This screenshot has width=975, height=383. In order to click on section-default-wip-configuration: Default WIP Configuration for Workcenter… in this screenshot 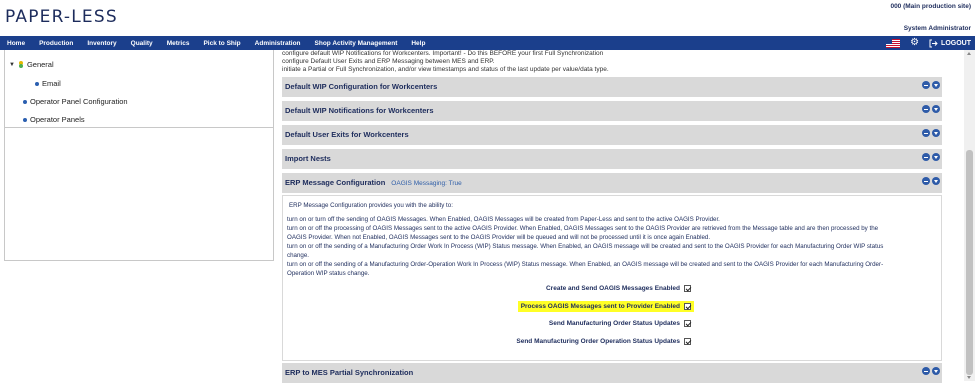, I will do `click(612, 87)`.